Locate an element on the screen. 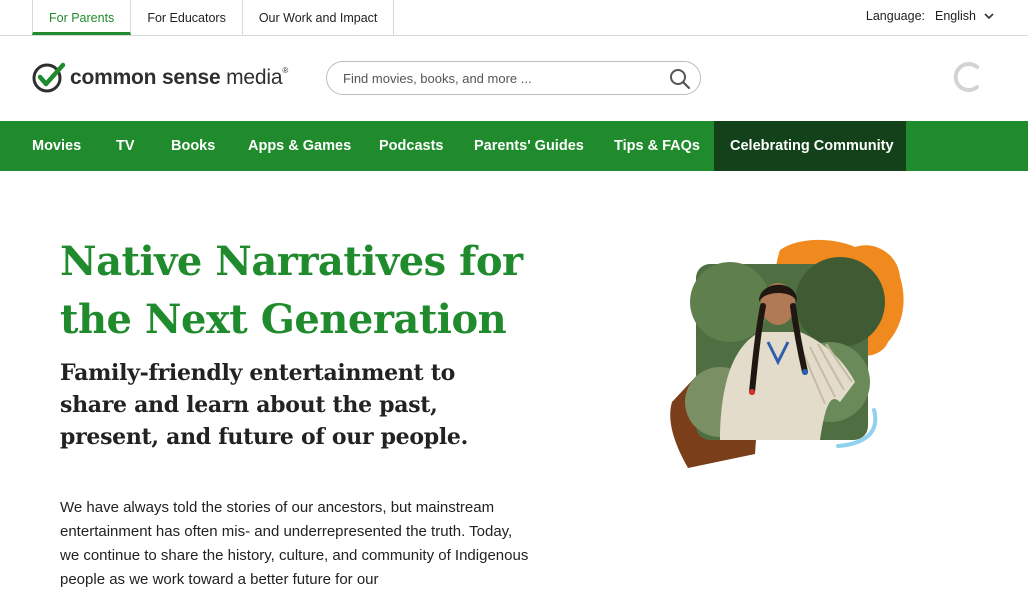 The image size is (1028, 592). nav-item-parents-guides: Parents' Guides is located at coordinates (529, 146).